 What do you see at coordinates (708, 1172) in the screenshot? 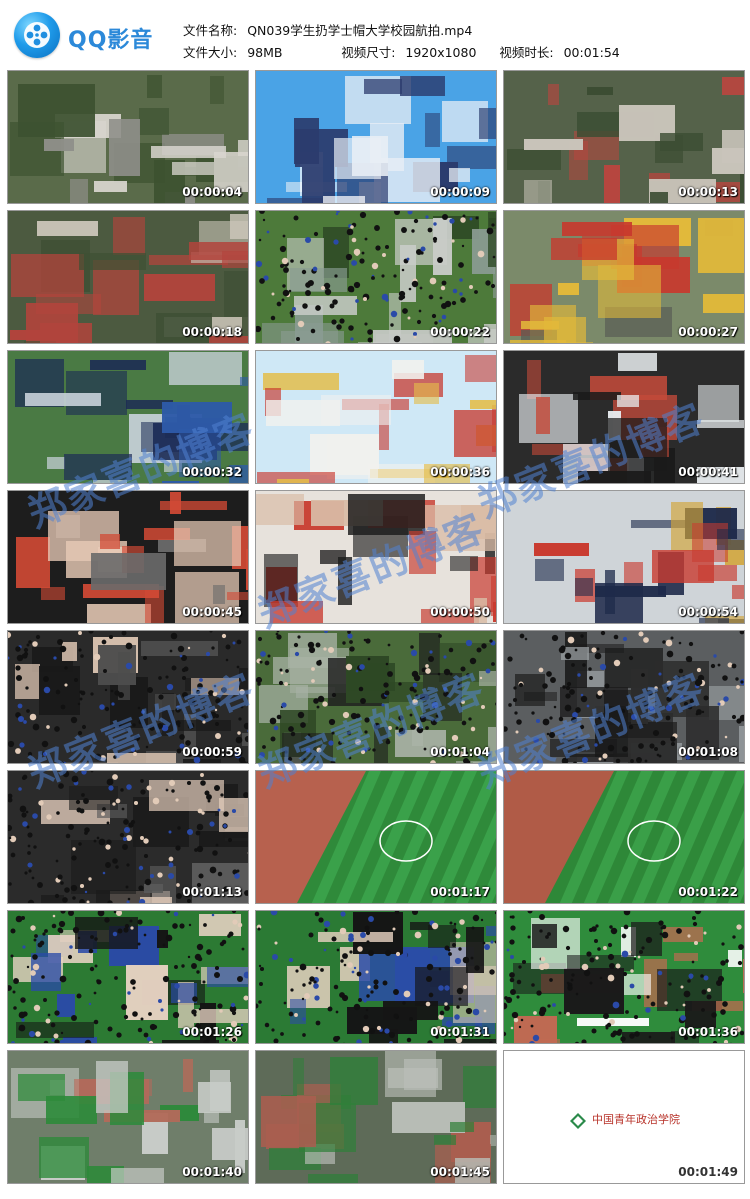
I see `timestamp-label: 00:01:49` at bounding box center [708, 1172].